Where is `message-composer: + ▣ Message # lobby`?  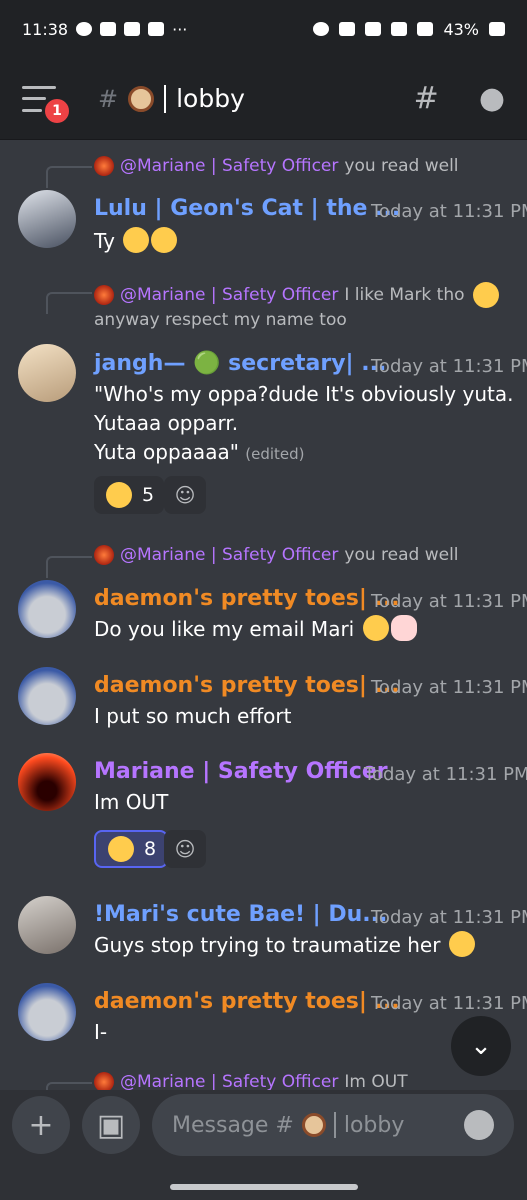 message-composer: + ▣ Message # lobby is located at coordinates (263, 1145).